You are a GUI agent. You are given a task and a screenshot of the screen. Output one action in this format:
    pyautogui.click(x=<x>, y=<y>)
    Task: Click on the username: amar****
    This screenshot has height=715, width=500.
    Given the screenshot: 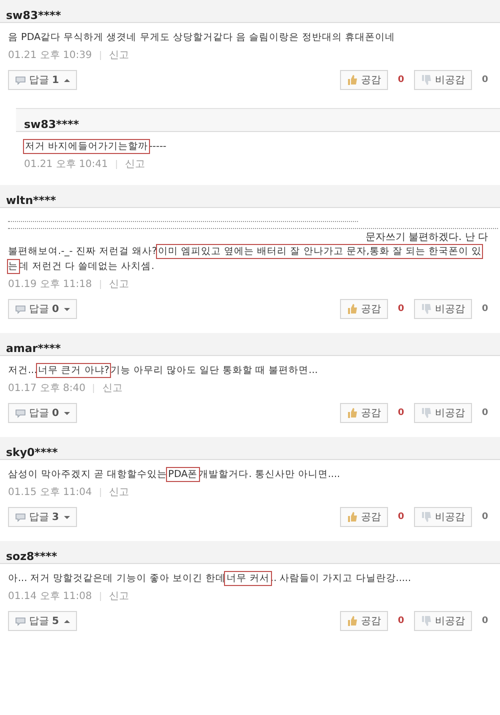 What is the action you would take?
    pyautogui.click(x=33, y=348)
    